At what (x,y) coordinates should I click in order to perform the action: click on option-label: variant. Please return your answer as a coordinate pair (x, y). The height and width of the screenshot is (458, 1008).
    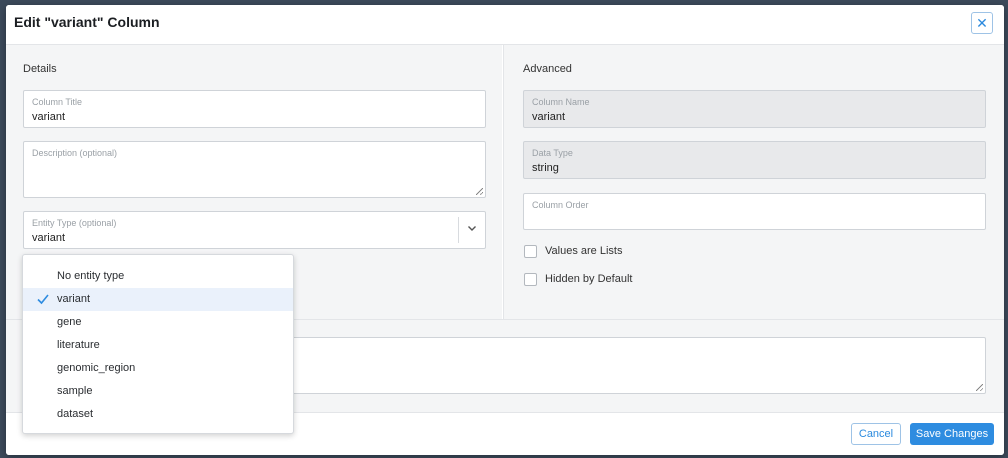
    Looking at the image, I should click on (74, 299).